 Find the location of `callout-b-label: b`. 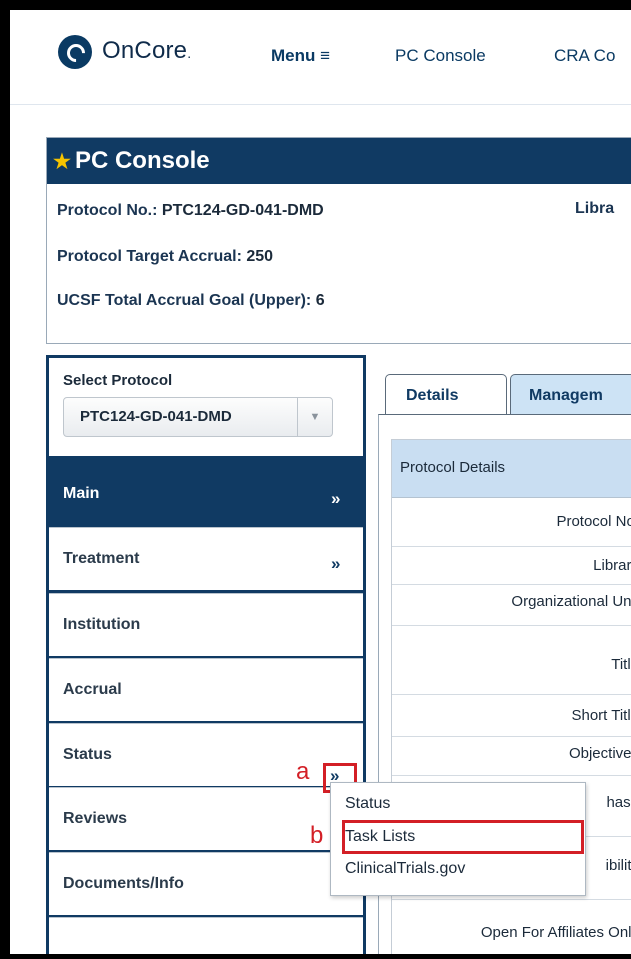

callout-b-label: b is located at coordinates (317, 835).